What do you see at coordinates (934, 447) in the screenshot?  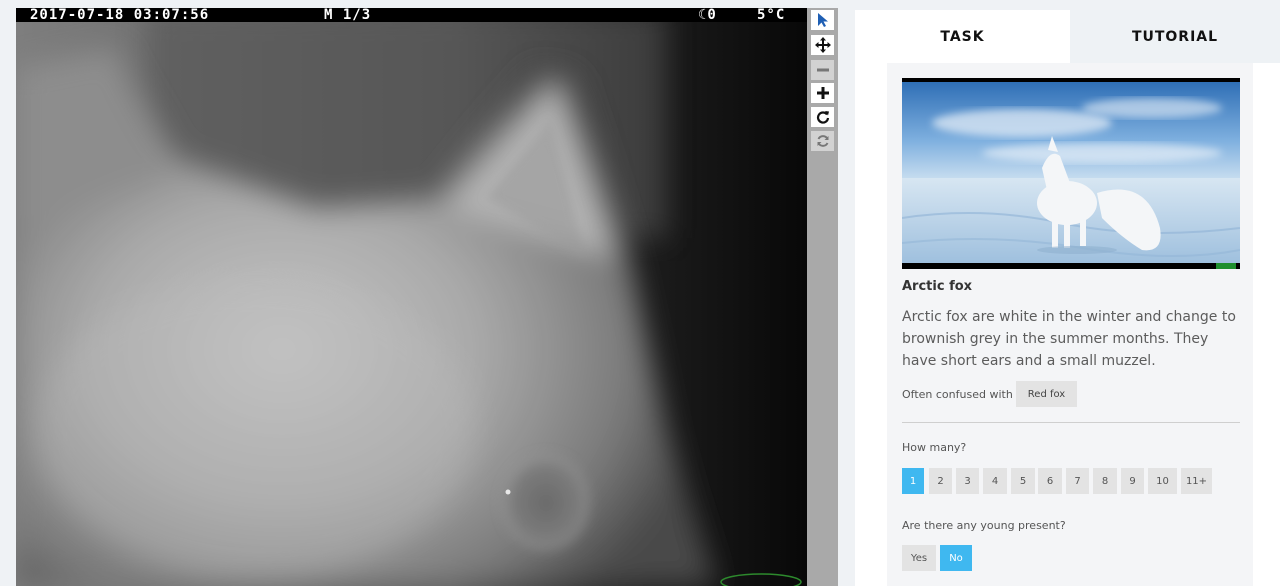 I see `how-many-label: How many?` at bounding box center [934, 447].